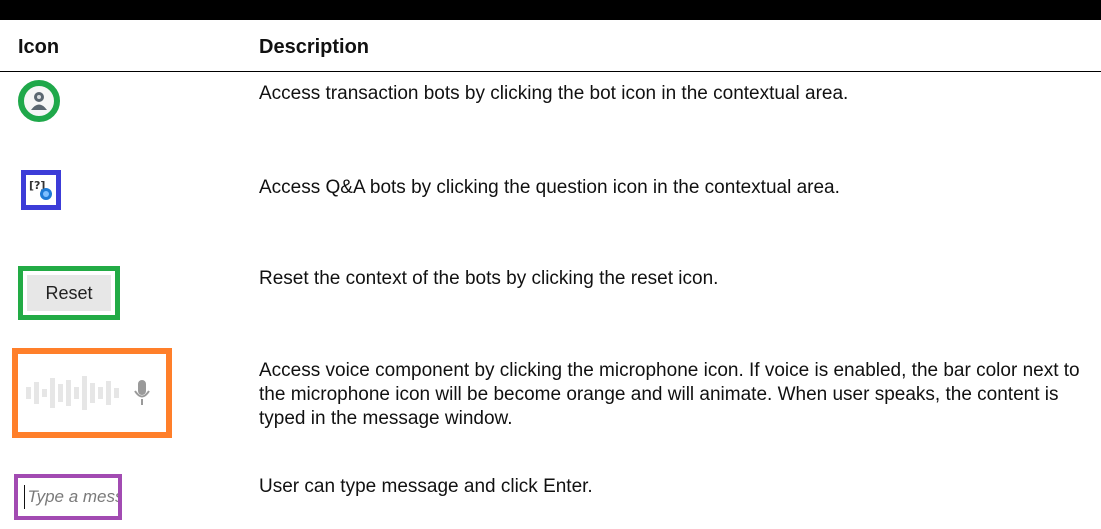 The width and height of the screenshot is (1101, 529). What do you see at coordinates (550, 10) in the screenshot?
I see `top-rule` at bounding box center [550, 10].